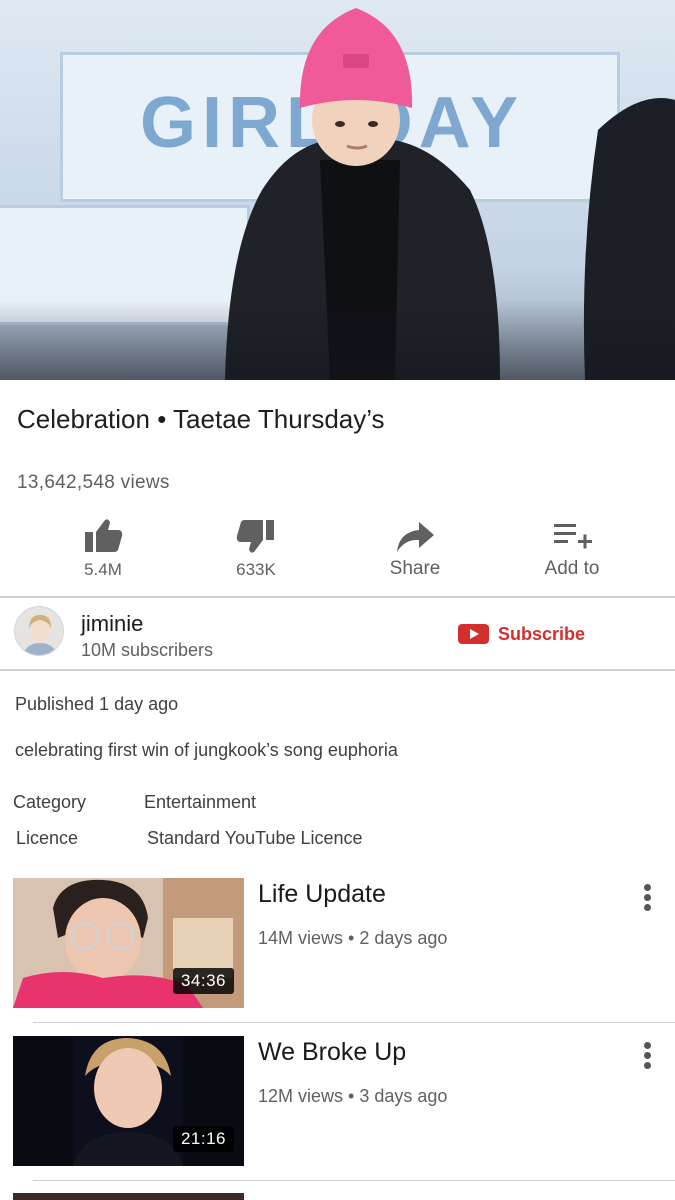  What do you see at coordinates (112, 624) in the screenshot?
I see `channel-name: jiminie` at bounding box center [112, 624].